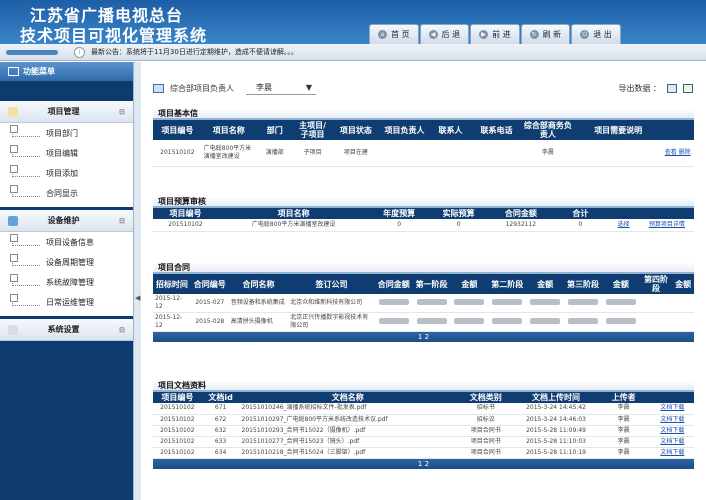 Image resolution: width=706 pixels, height=500 pixels. I want to click on star-icon, so click(13, 111).